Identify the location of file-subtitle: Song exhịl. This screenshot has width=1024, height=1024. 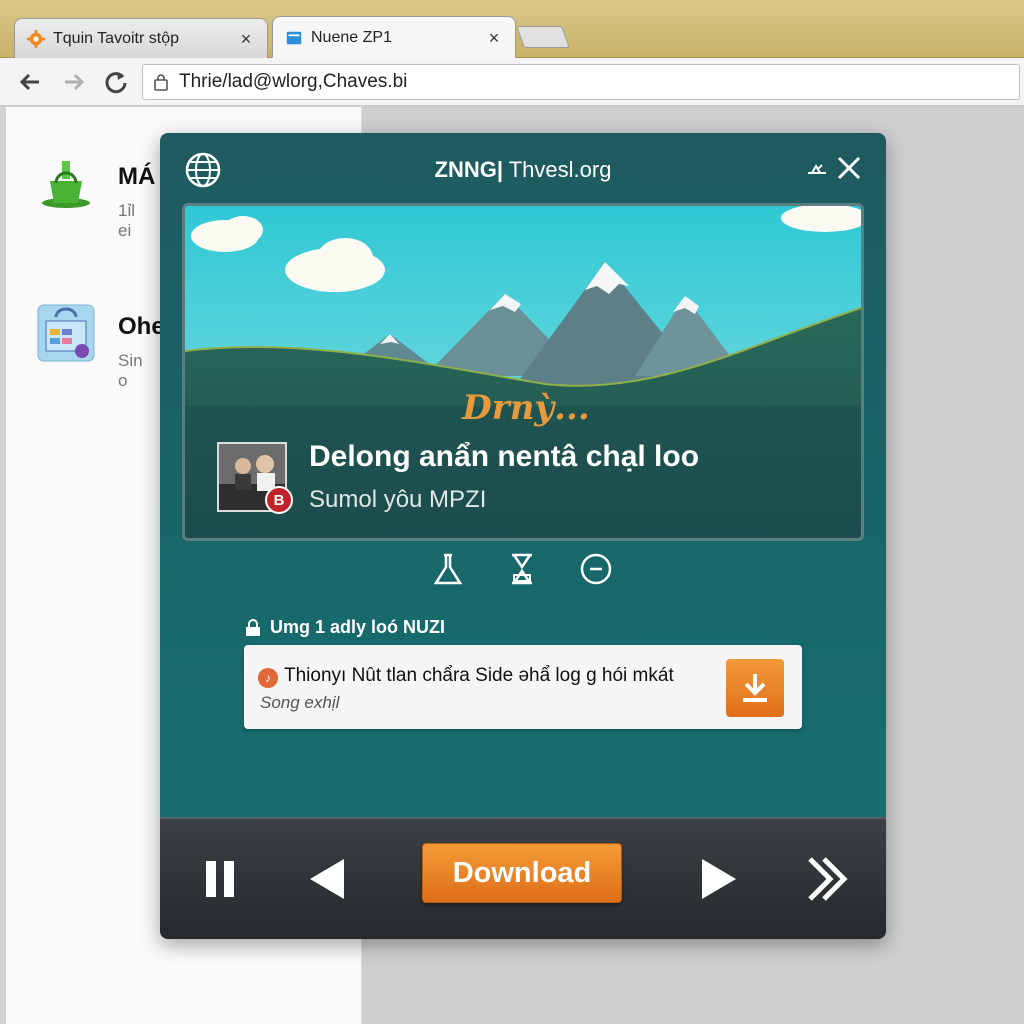
(300, 702).